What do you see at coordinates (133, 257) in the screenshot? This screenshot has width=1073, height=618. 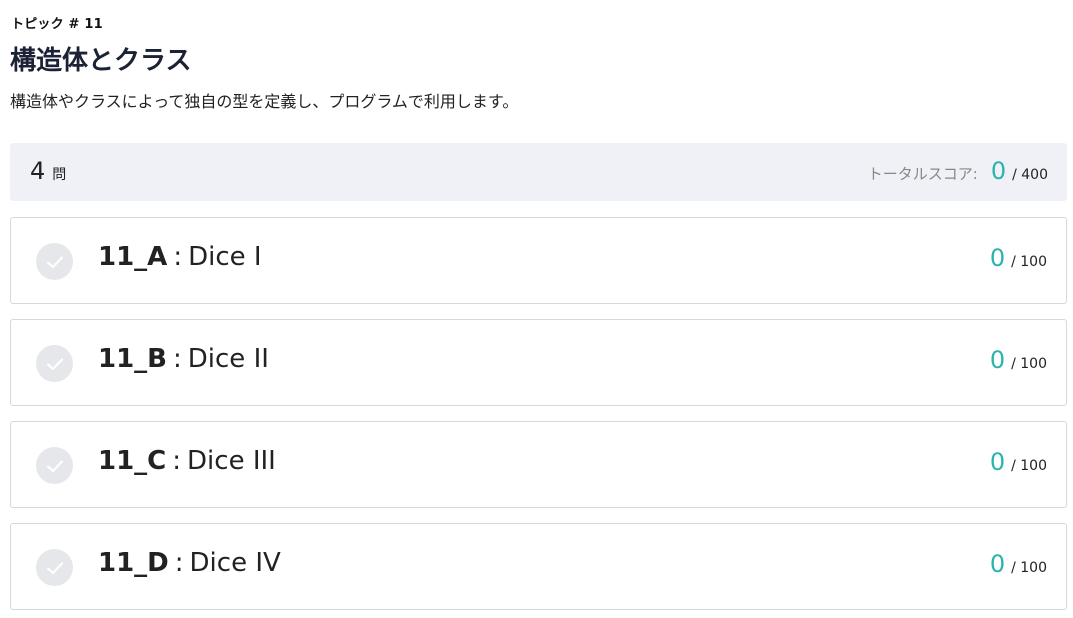 I see `problem-id: 11_A` at bounding box center [133, 257].